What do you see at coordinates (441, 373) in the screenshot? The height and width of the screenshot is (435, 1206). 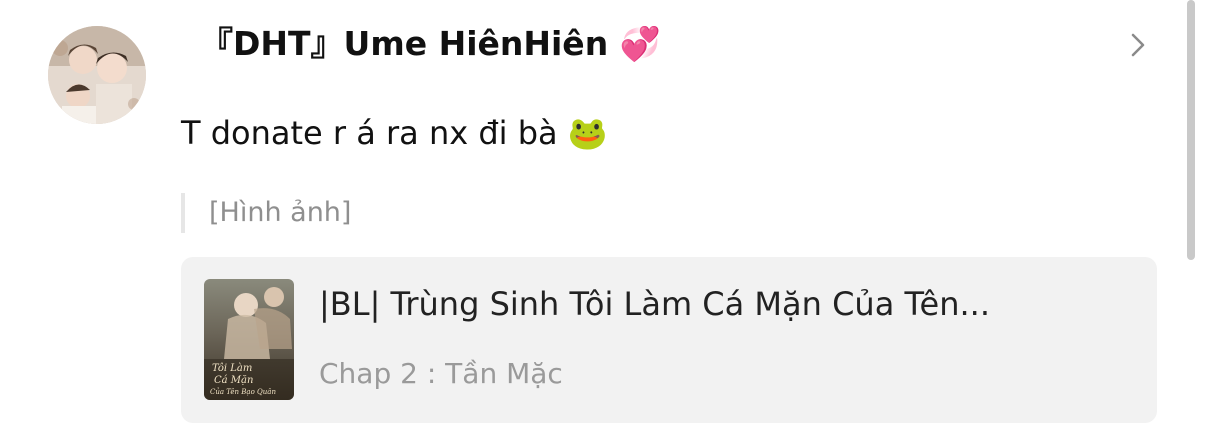 I see `chapter-label: Chap 2 : Tần Mặc` at bounding box center [441, 373].